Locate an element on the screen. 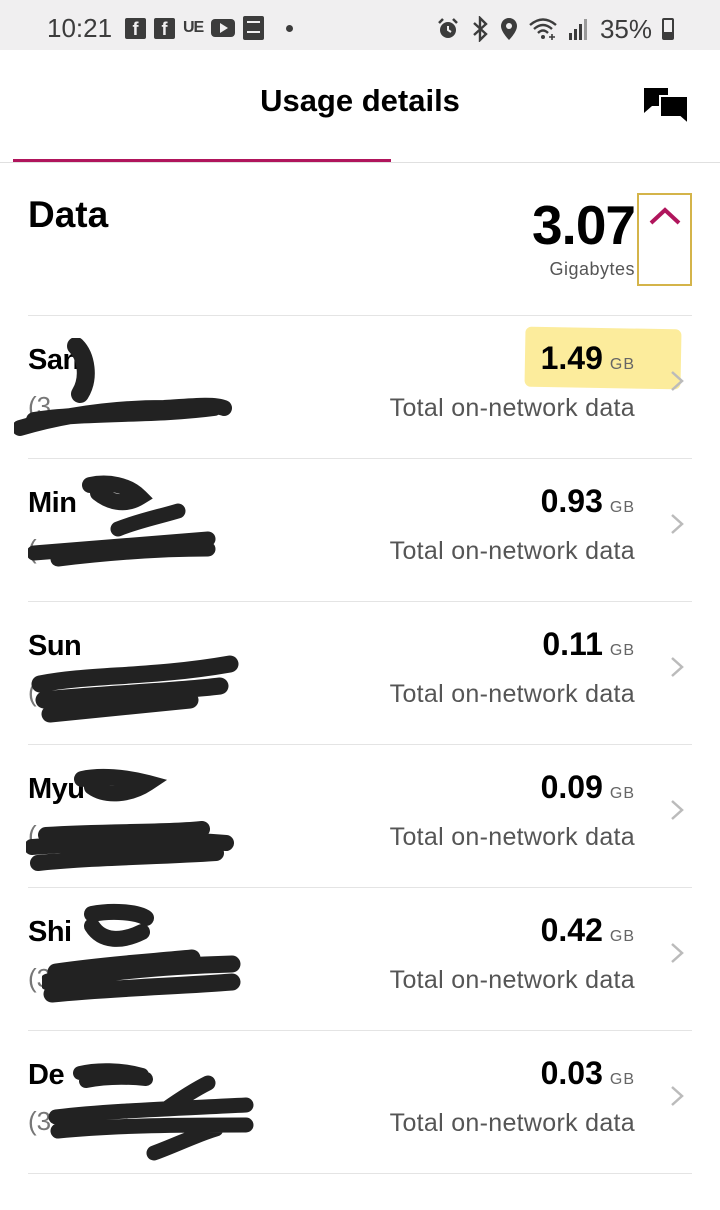 This screenshot has width=720, height=1210. summary-title: Data is located at coordinates (68, 214).